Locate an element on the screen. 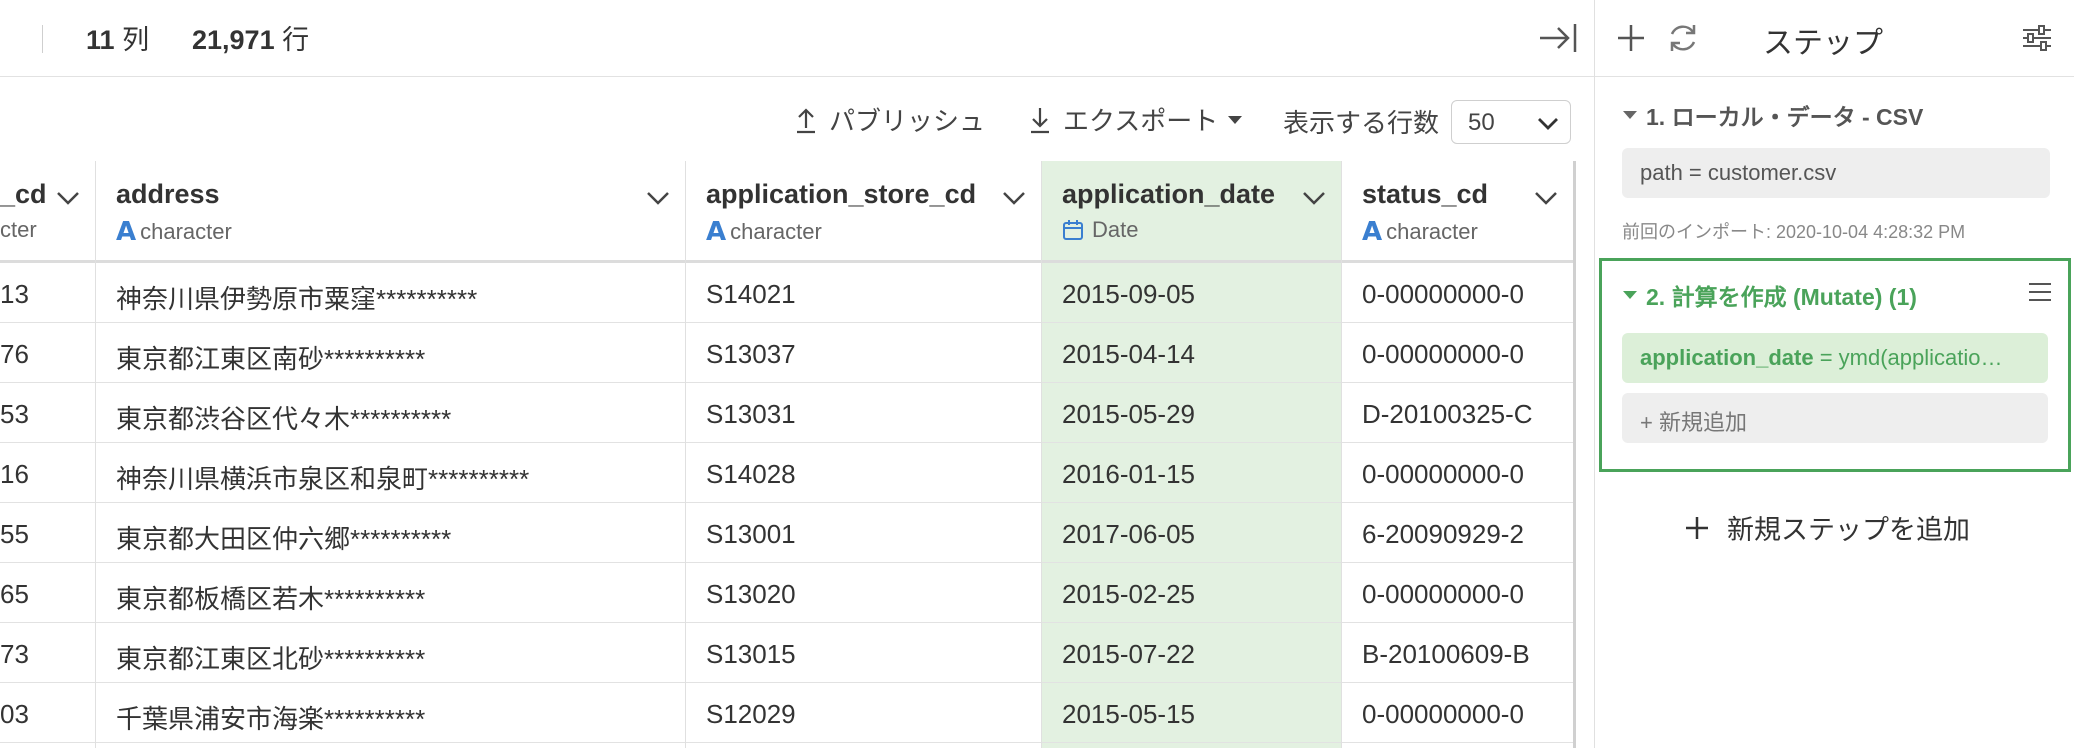 This screenshot has height=748, width=2074. last-import-note: 前回のインポート: 2020-10-04 4:28:32 PM is located at coordinates (1794, 232).